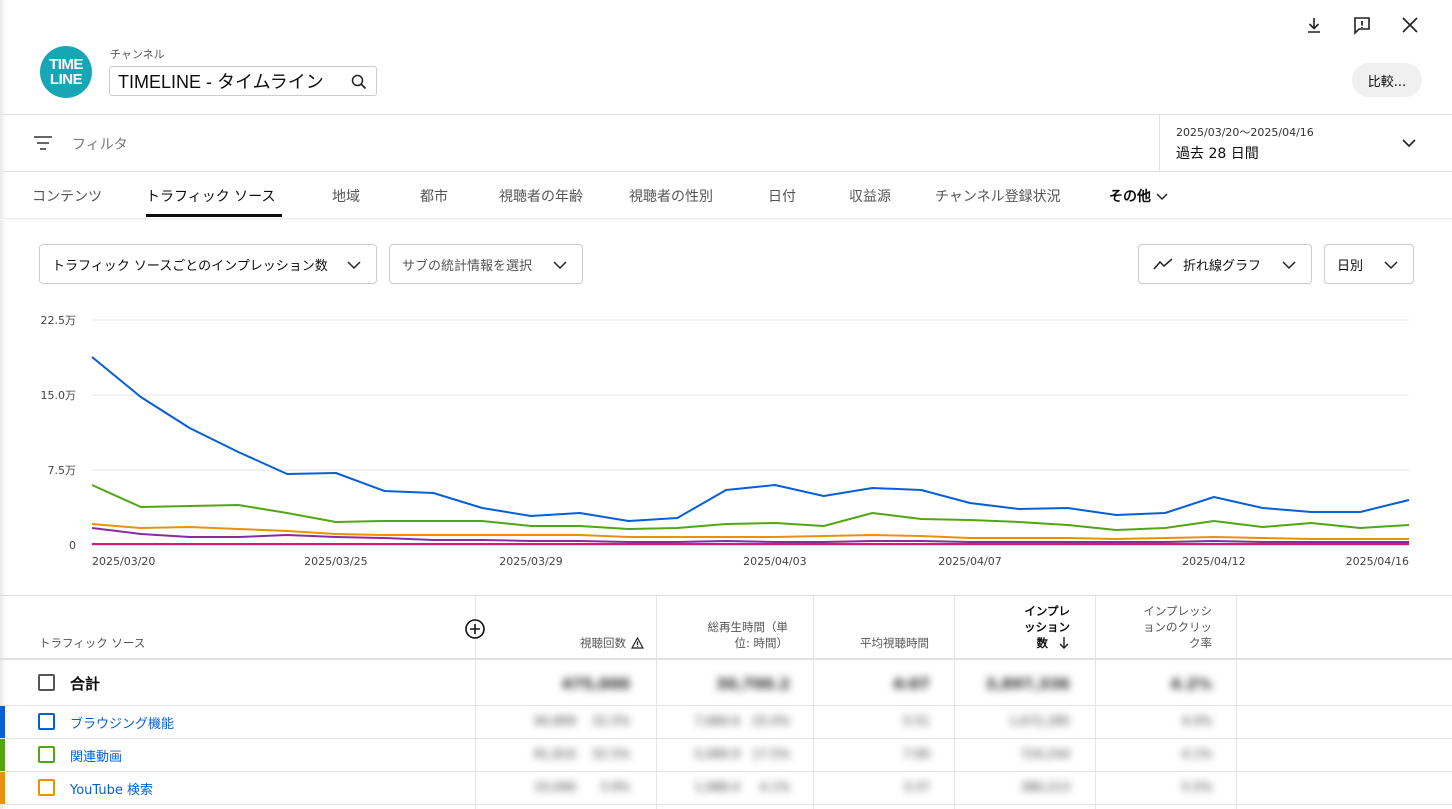  Describe the element at coordinates (603, 643) in the screenshot. I see `col-header-views-label: 視聴回数` at that location.